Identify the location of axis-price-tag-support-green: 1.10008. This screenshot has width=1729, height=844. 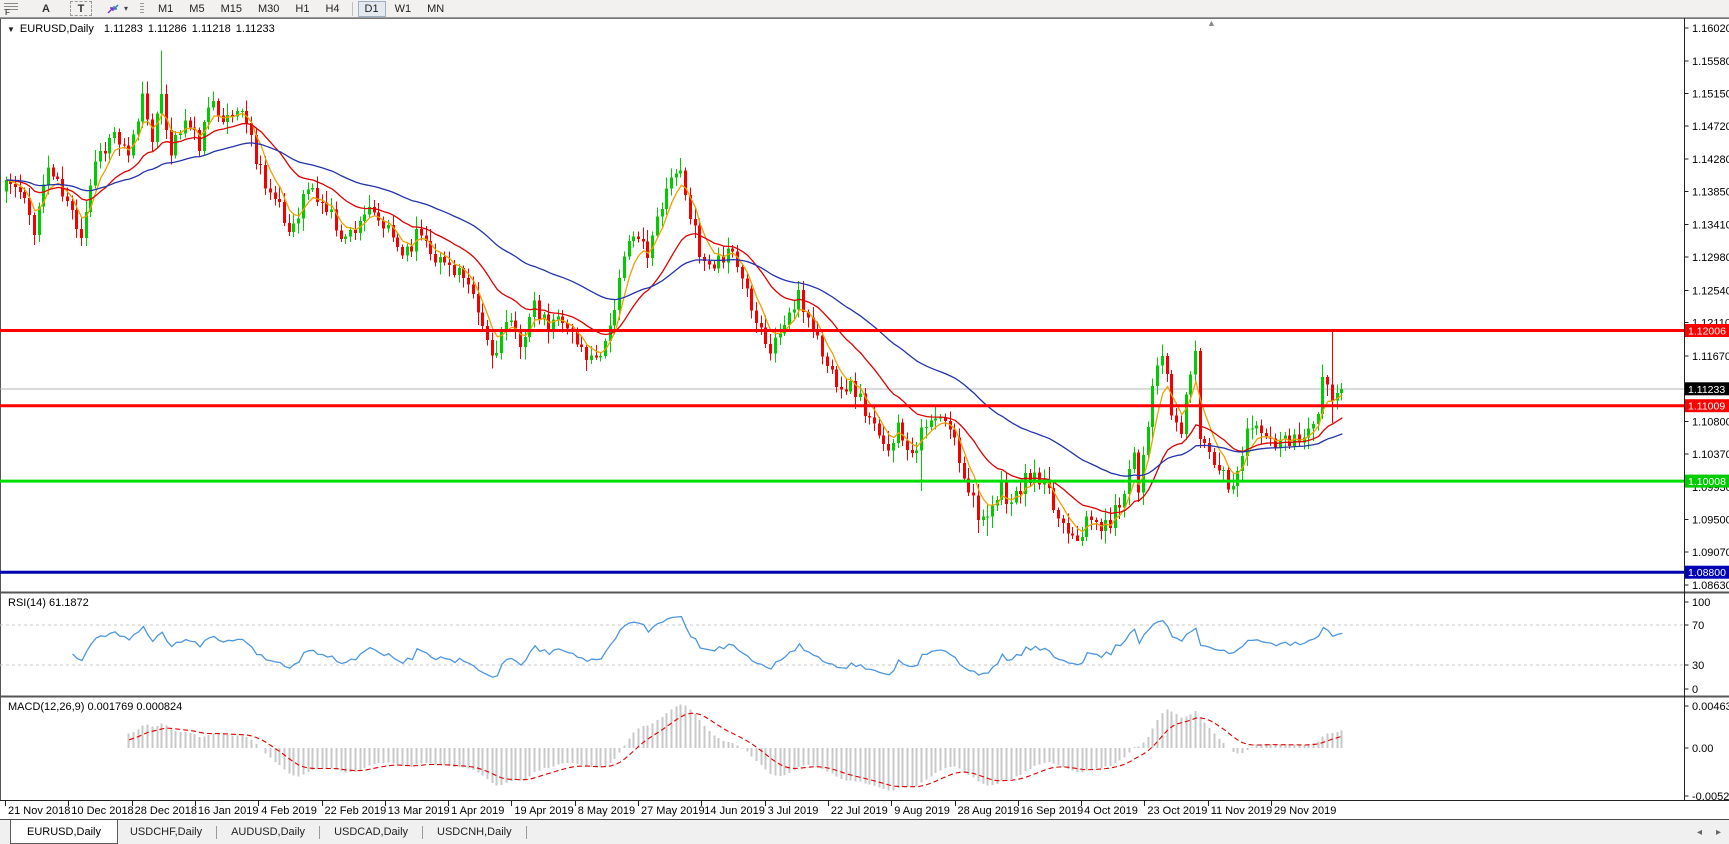
(1707, 481).